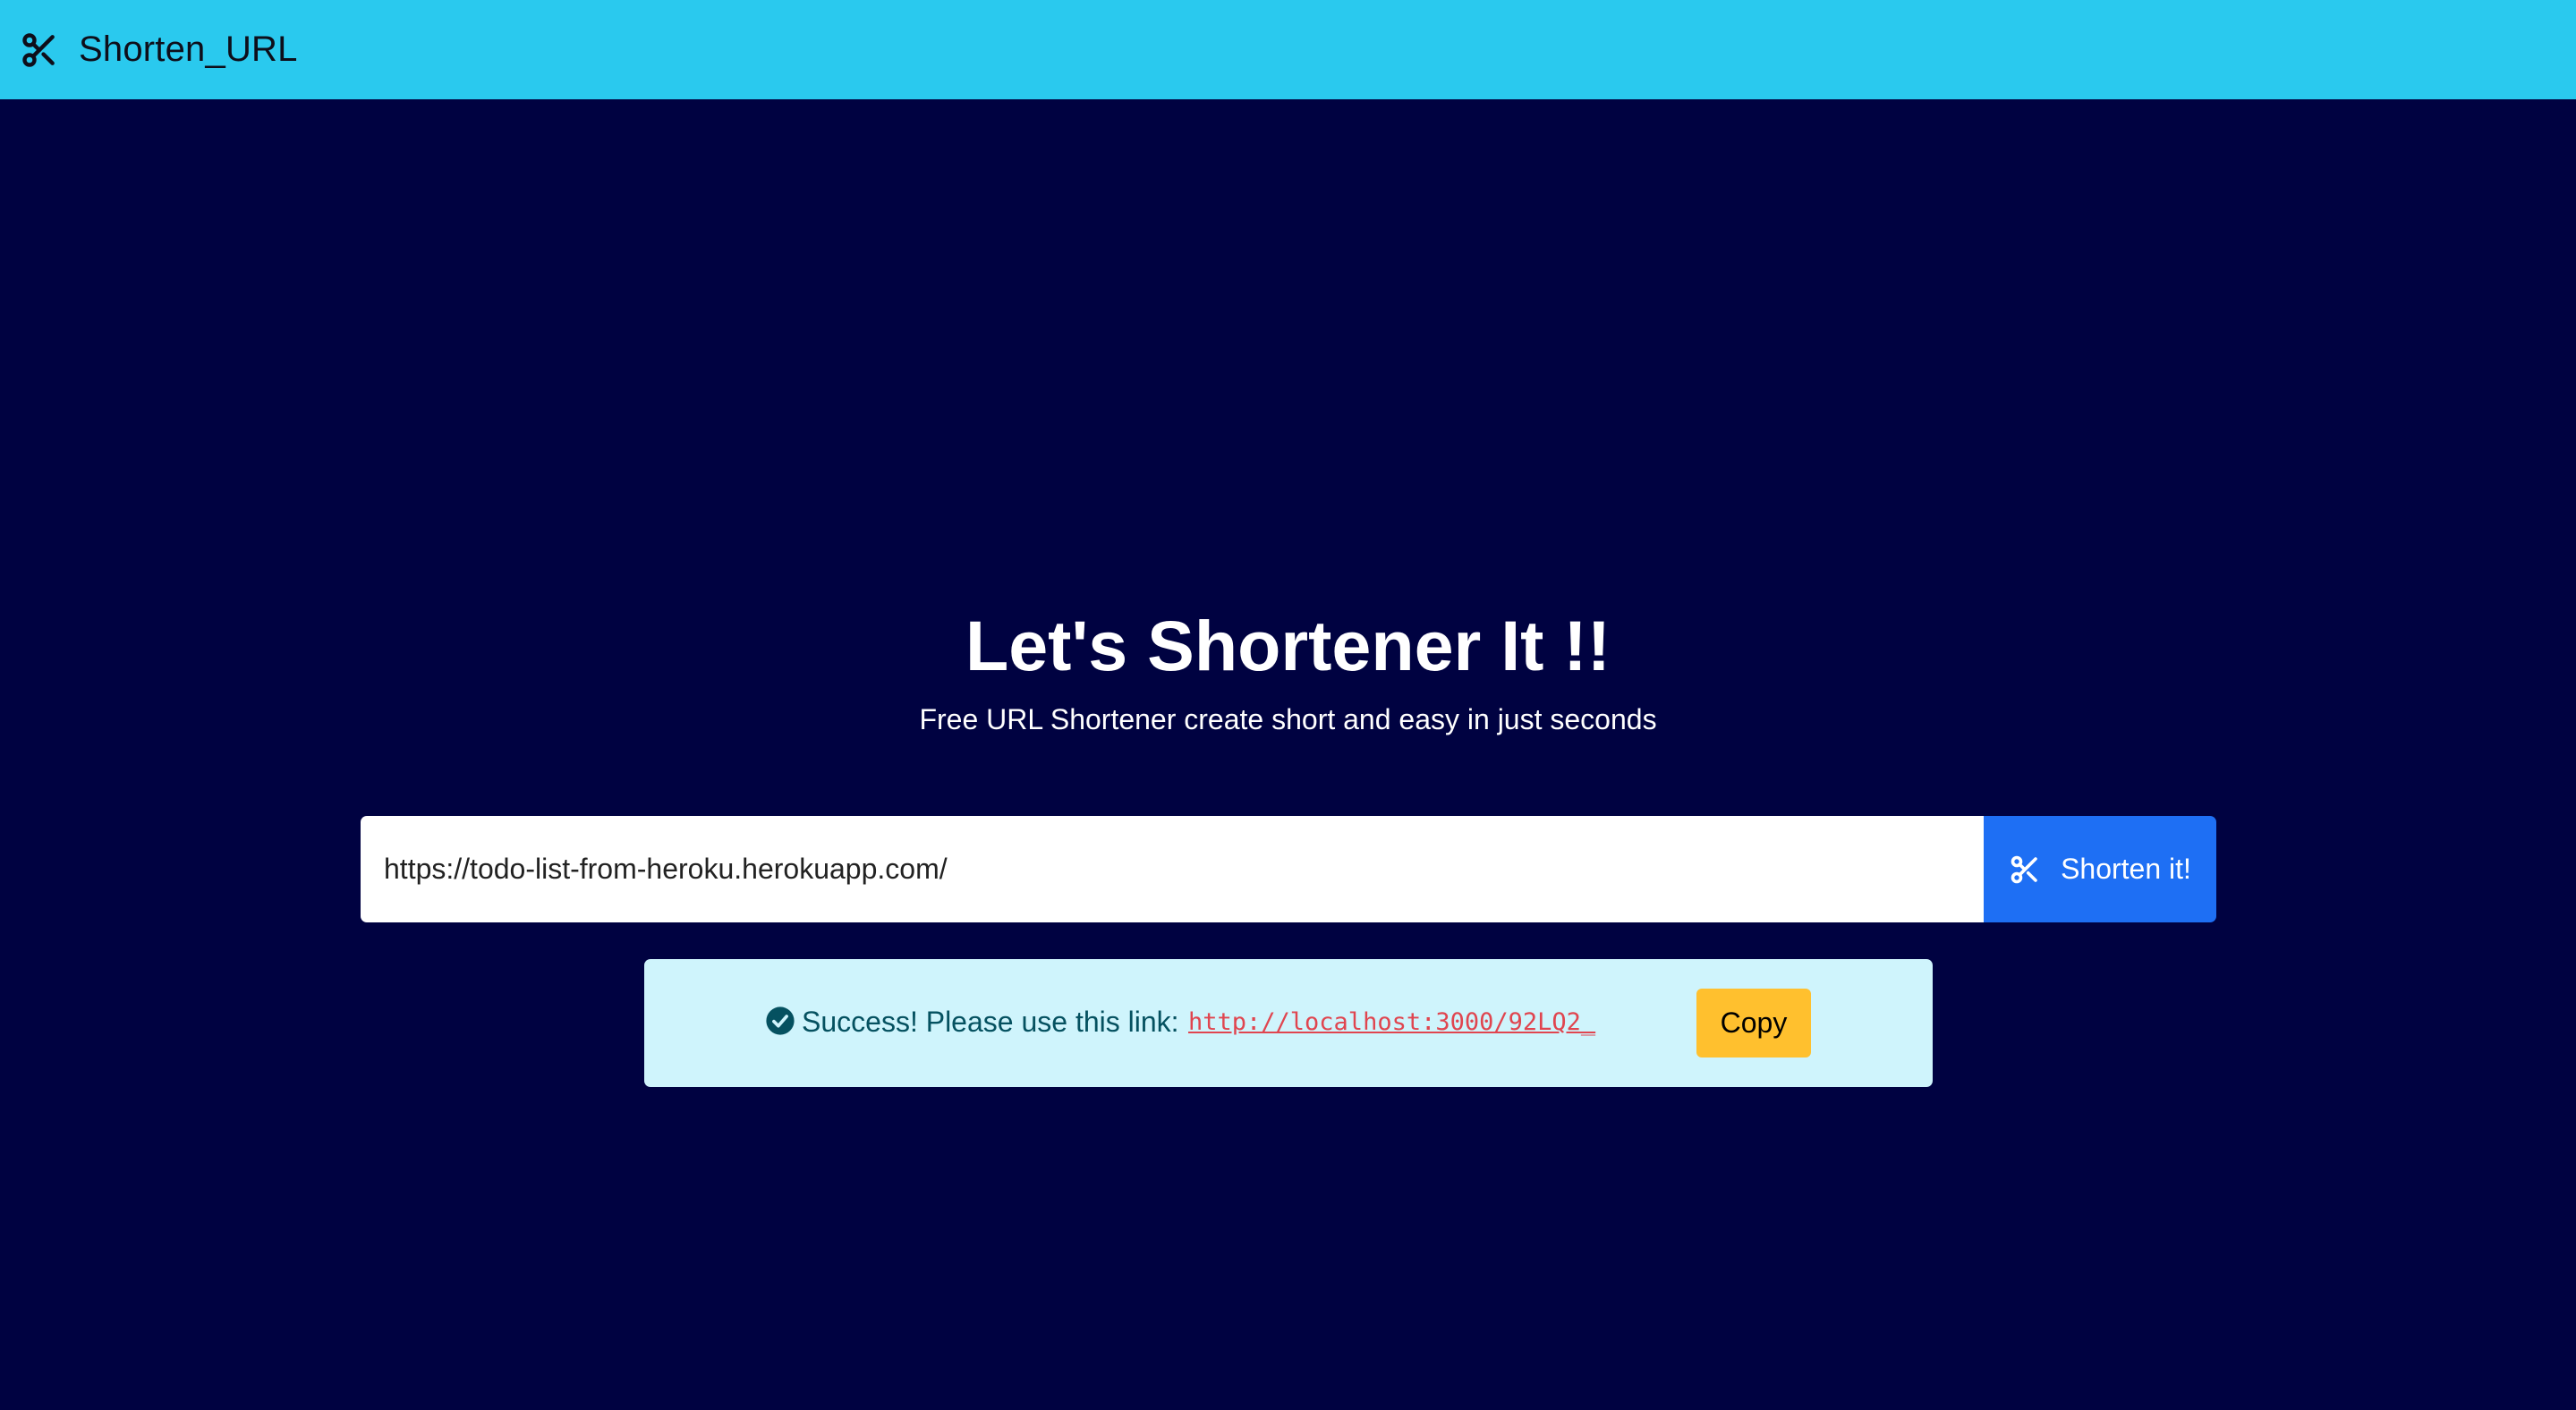  What do you see at coordinates (991, 1022) in the screenshot?
I see `success-message: Success! Please use this link:` at bounding box center [991, 1022].